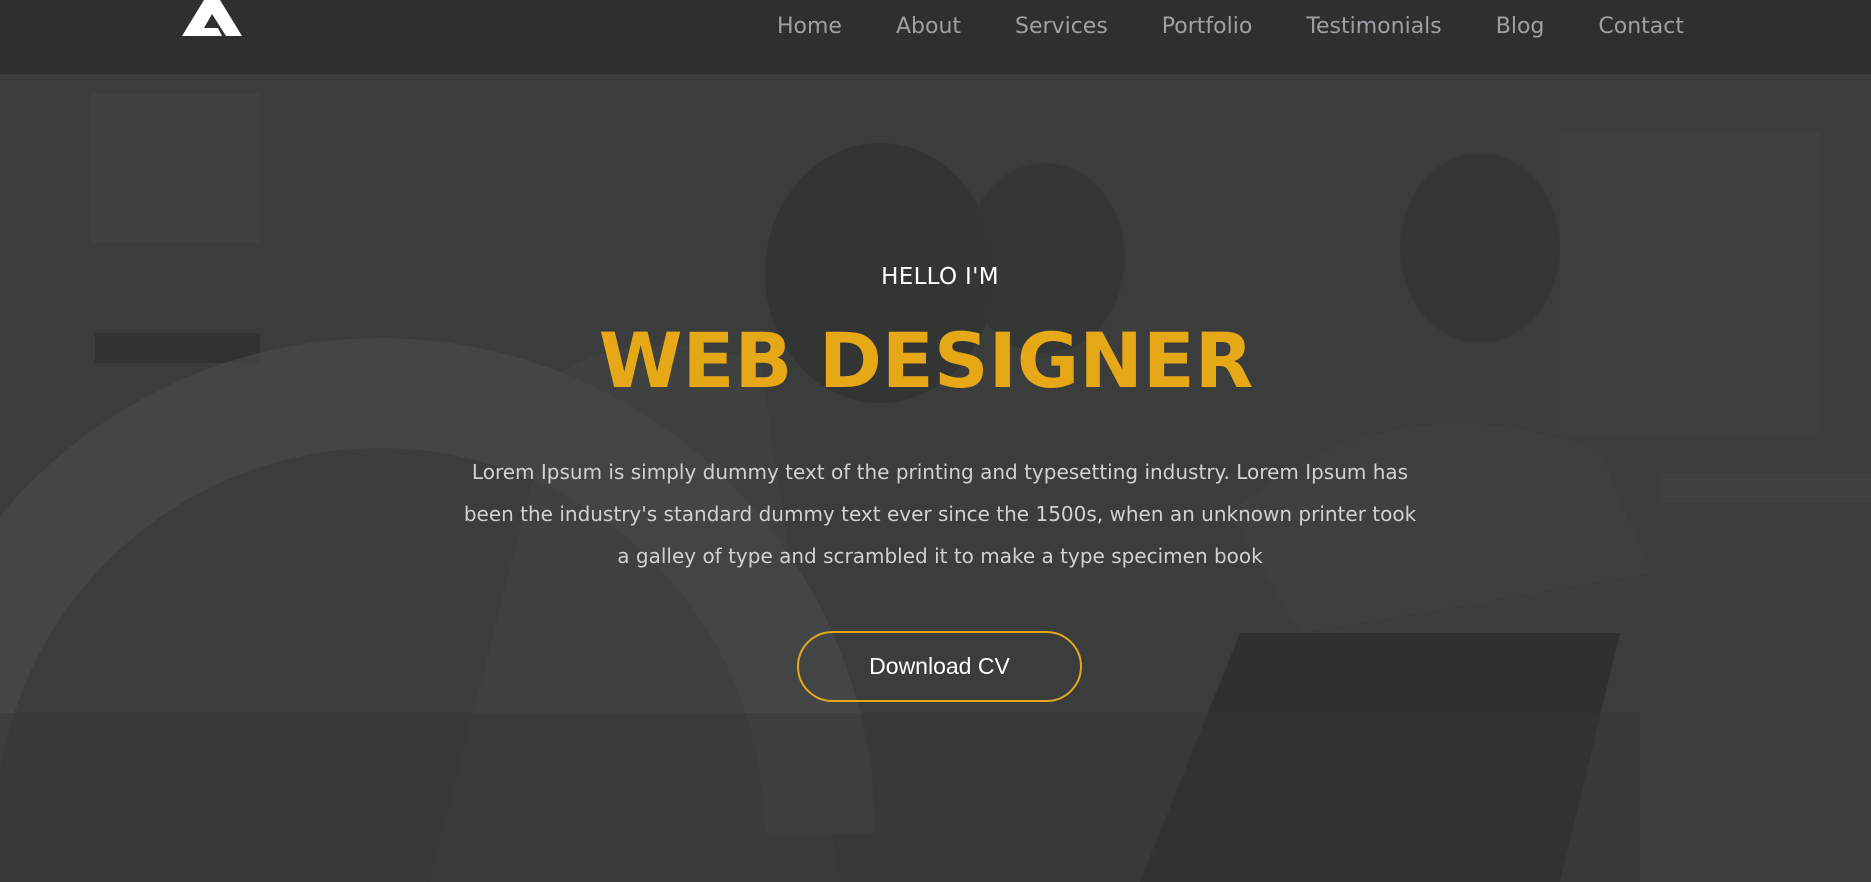 The image size is (1871, 882). Describe the element at coordinates (939, 666) in the screenshot. I see `download-cv-button: Download CV` at that location.